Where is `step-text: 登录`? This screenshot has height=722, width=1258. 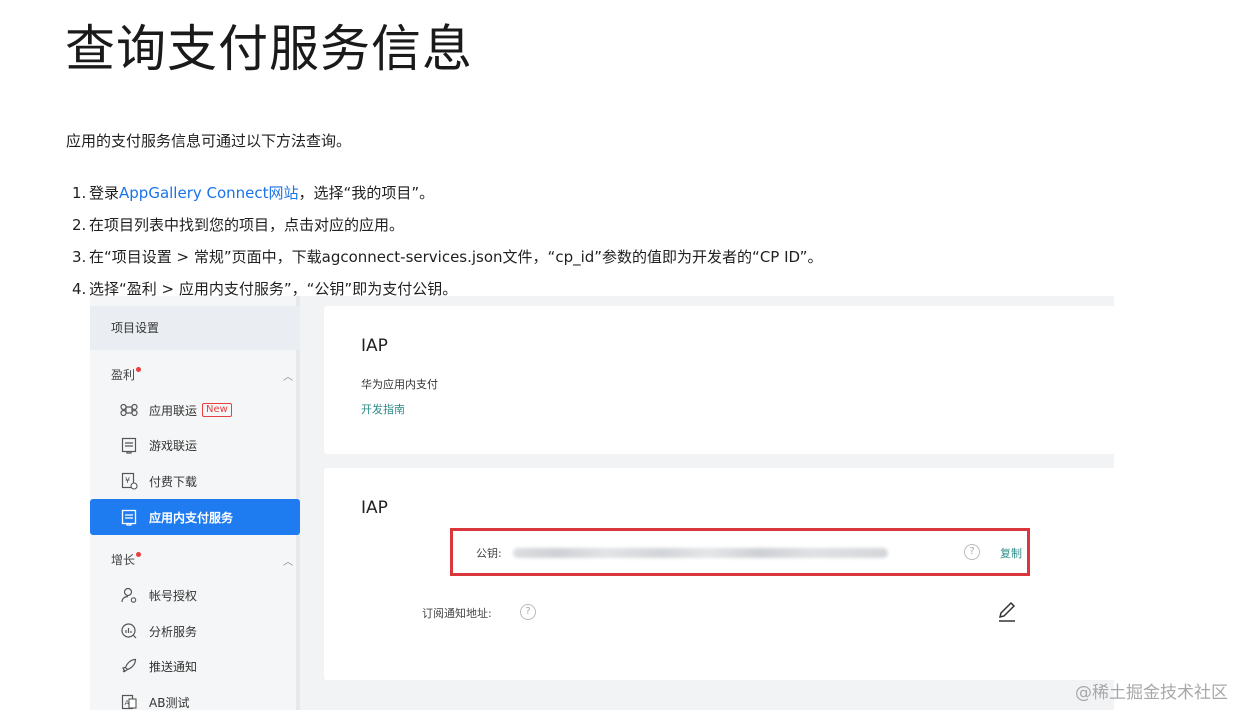 step-text: 登录 is located at coordinates (104, 193).